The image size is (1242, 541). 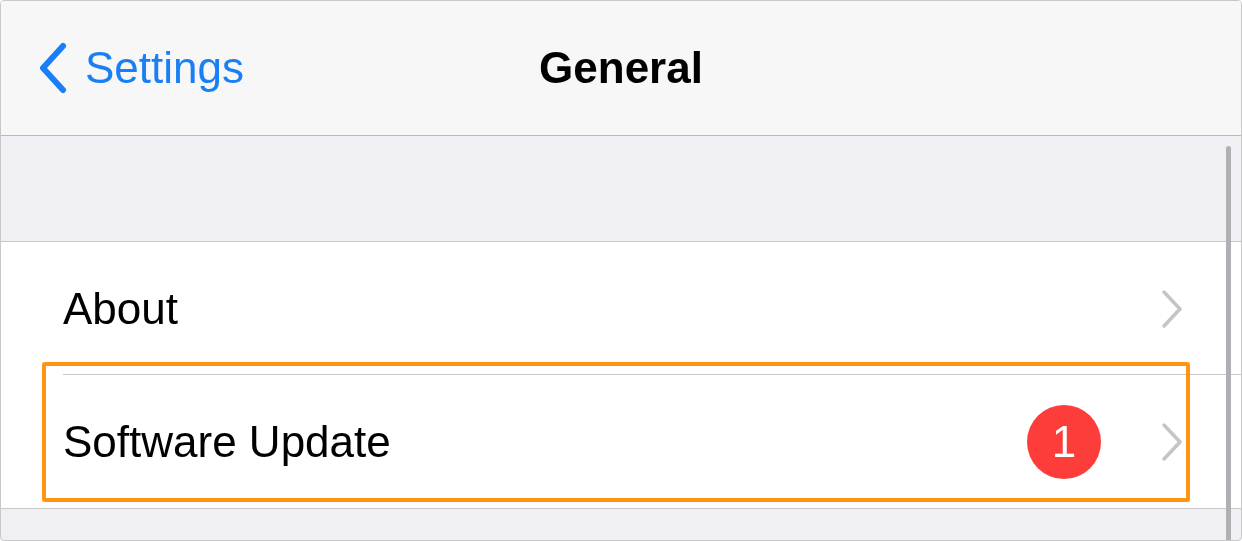 I want to click on notification-badge: 1, so click(x=1064, y=441).